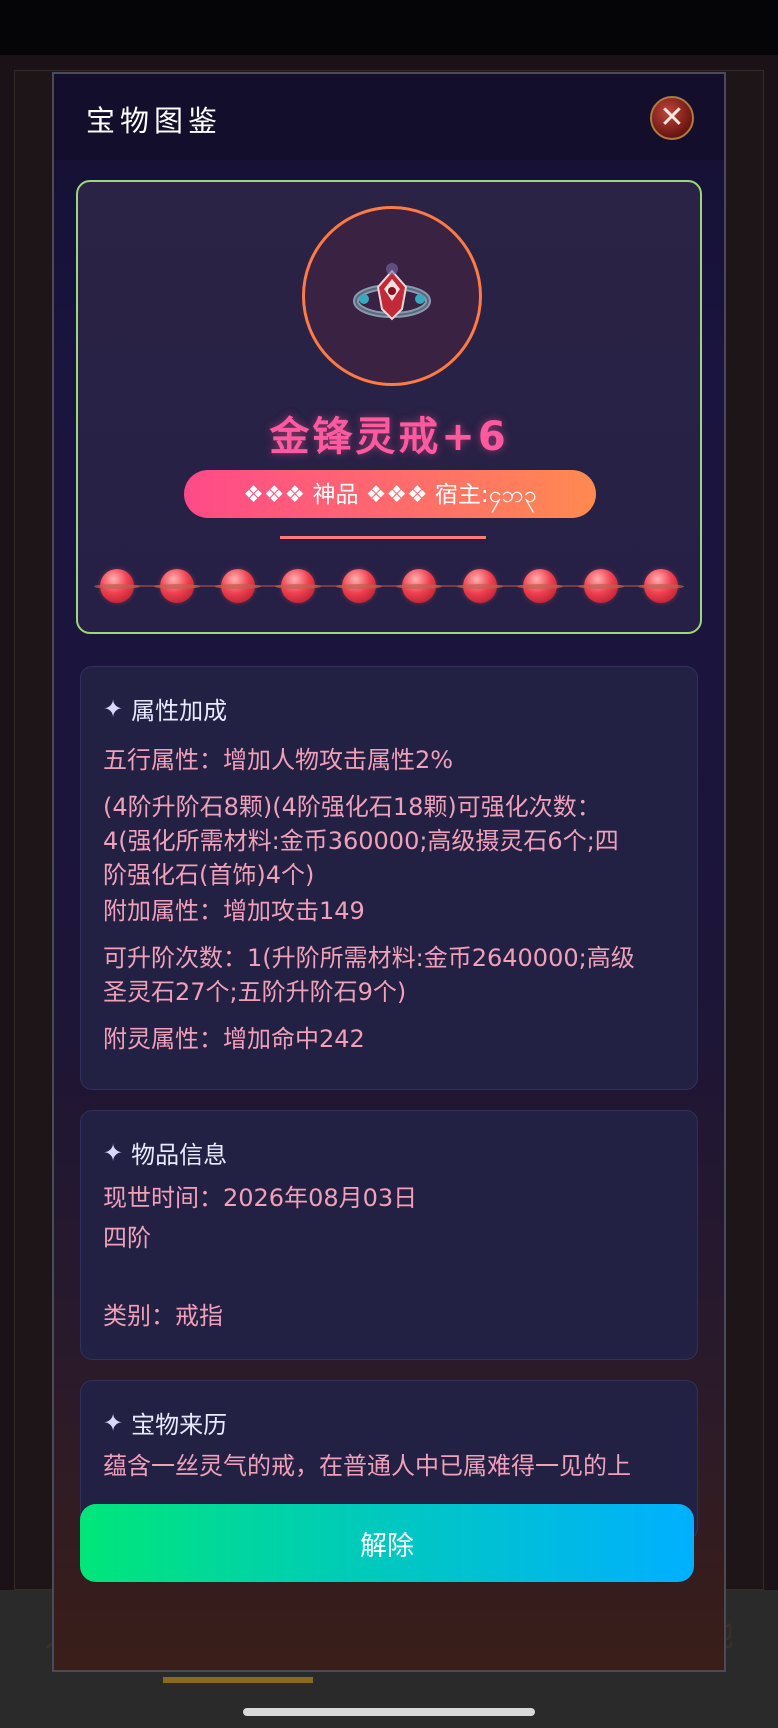  Describe the element at coordinates (209, 875) in the screenshot. I see `attr-line: 阶强化石(首饰)4个)` at that location.